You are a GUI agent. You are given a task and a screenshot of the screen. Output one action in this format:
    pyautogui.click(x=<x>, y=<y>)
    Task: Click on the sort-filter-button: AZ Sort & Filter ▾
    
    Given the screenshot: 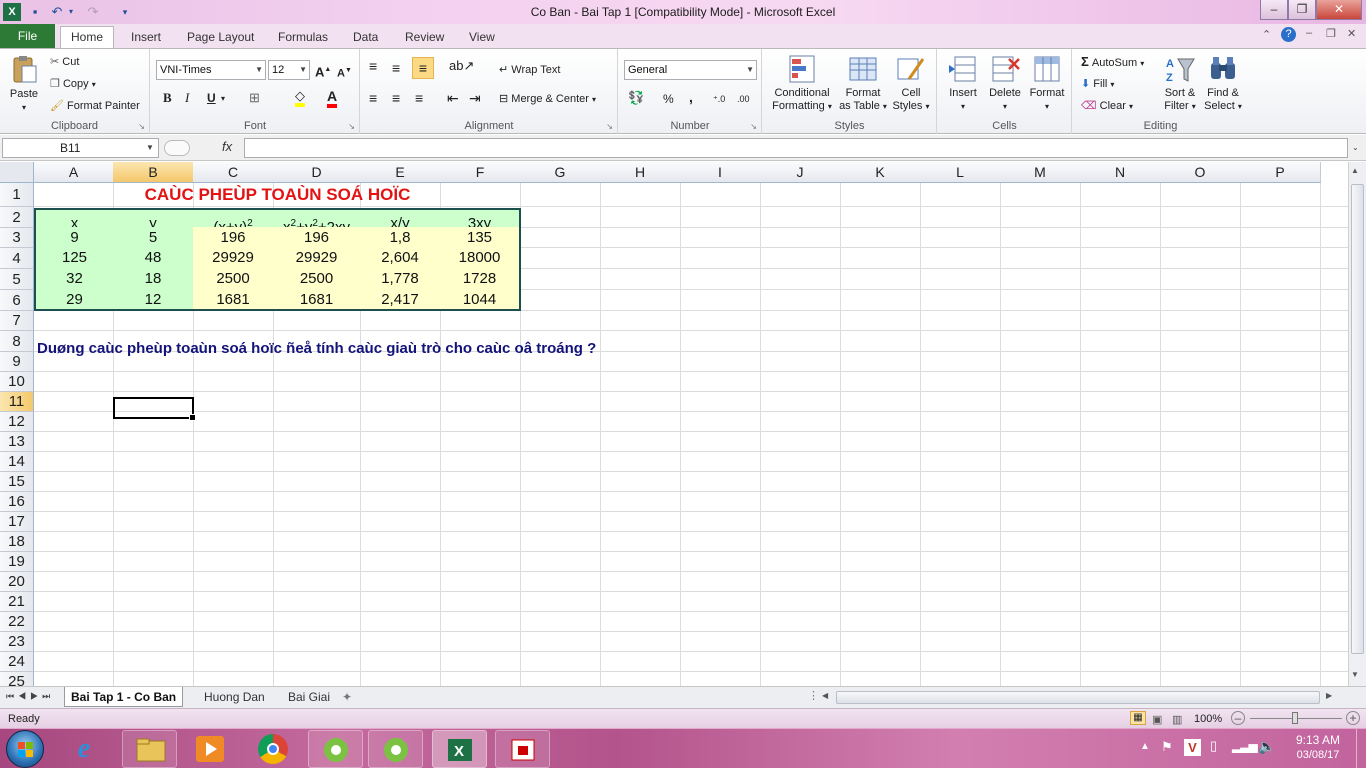 What is the action you would take?
    pyautogui.click(x=1180, y=83)
    